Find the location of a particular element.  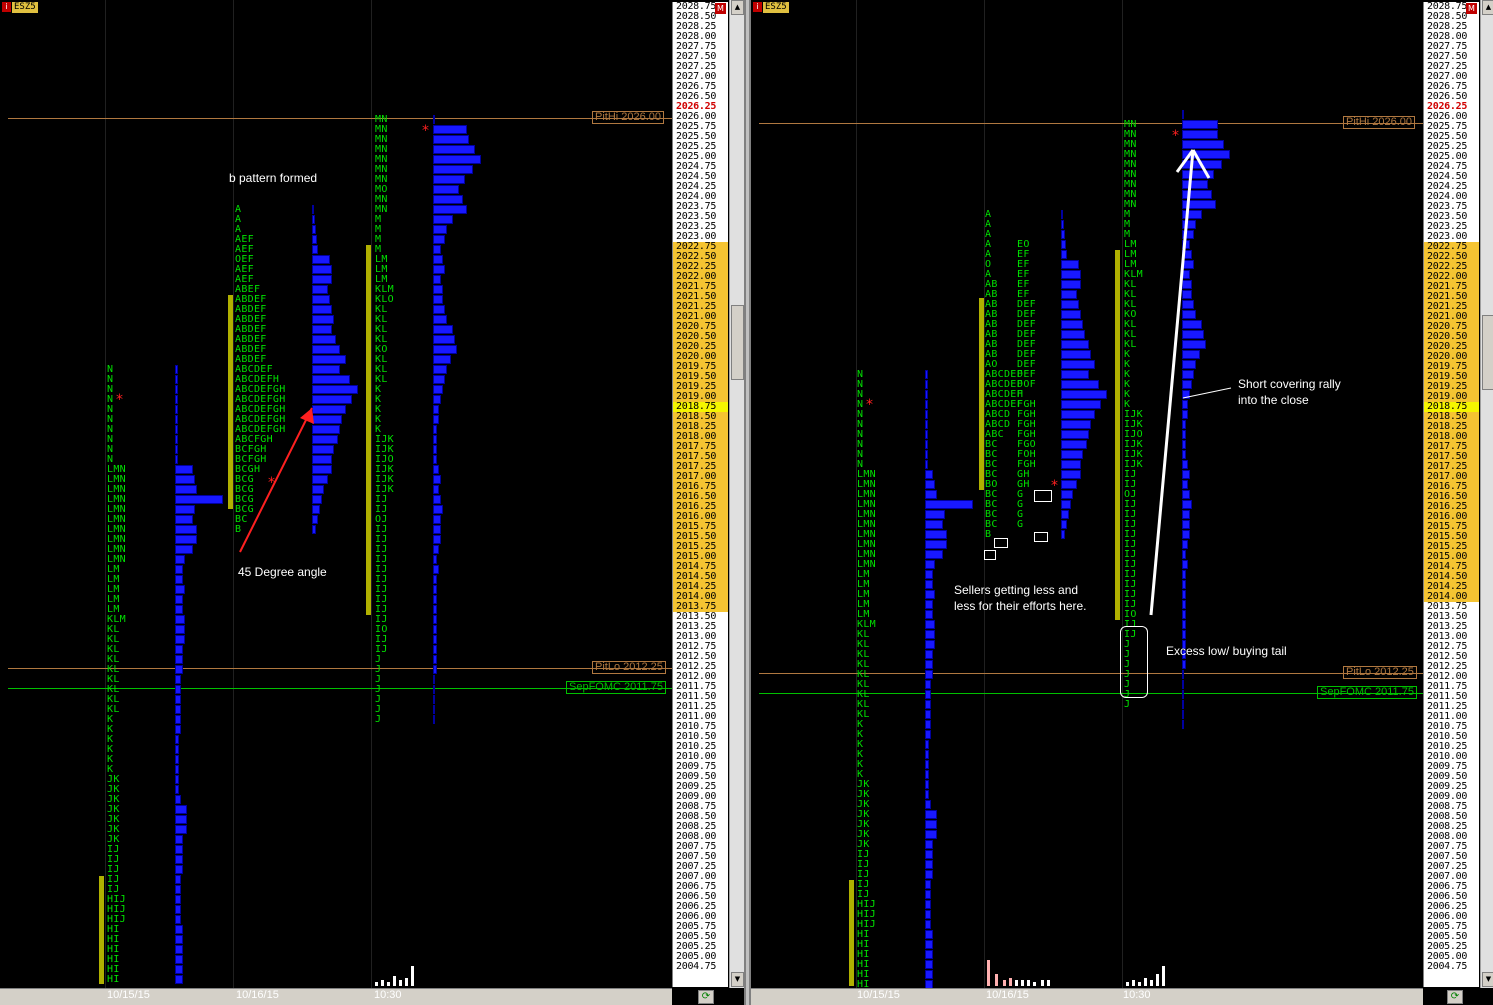

white-arrowhead-right is located at coordinates (1201, 164).